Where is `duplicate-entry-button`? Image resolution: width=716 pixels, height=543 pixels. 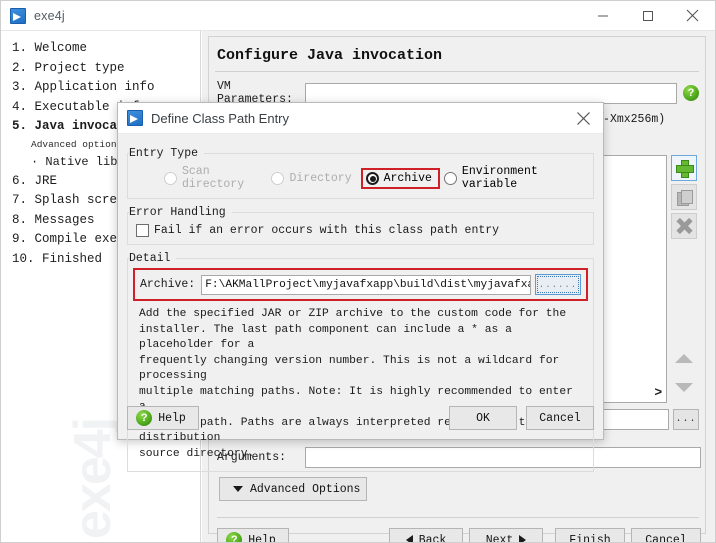 duplicate-entry-button is located at coordinates (684, 197).